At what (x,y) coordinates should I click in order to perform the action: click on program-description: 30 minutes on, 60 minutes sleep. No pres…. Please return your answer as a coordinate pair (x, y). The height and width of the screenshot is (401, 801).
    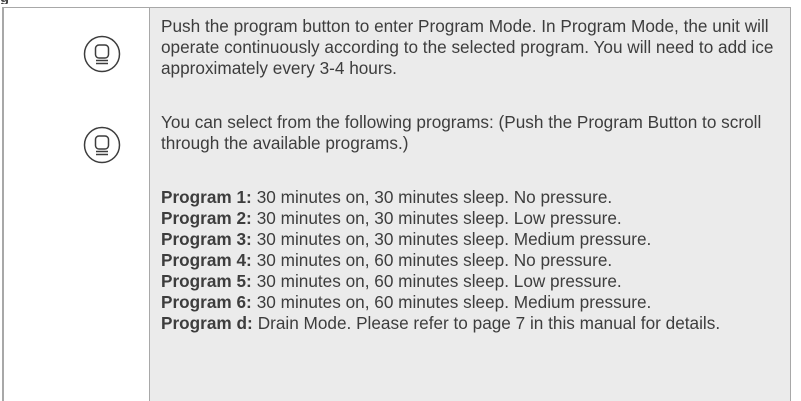
    Looking at the image, I should click on (434, 260).